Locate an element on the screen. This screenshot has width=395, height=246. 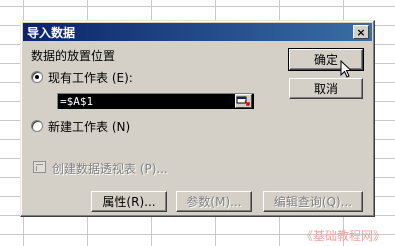
placement-label: 数据的放置位置 is located at coordinates (73, 56).